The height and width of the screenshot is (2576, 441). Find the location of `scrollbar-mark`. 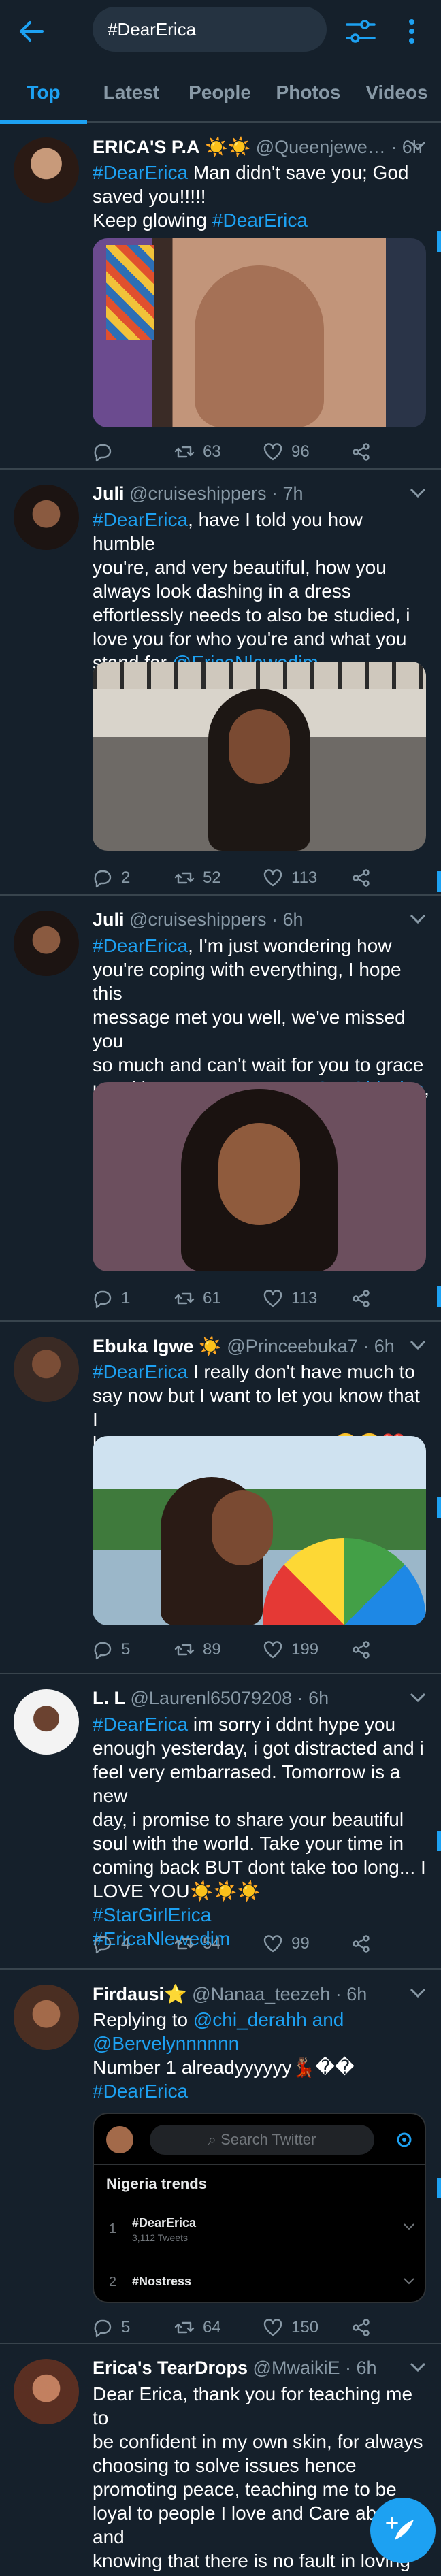

scrollbar-mark is located at coordinates (439, 881).